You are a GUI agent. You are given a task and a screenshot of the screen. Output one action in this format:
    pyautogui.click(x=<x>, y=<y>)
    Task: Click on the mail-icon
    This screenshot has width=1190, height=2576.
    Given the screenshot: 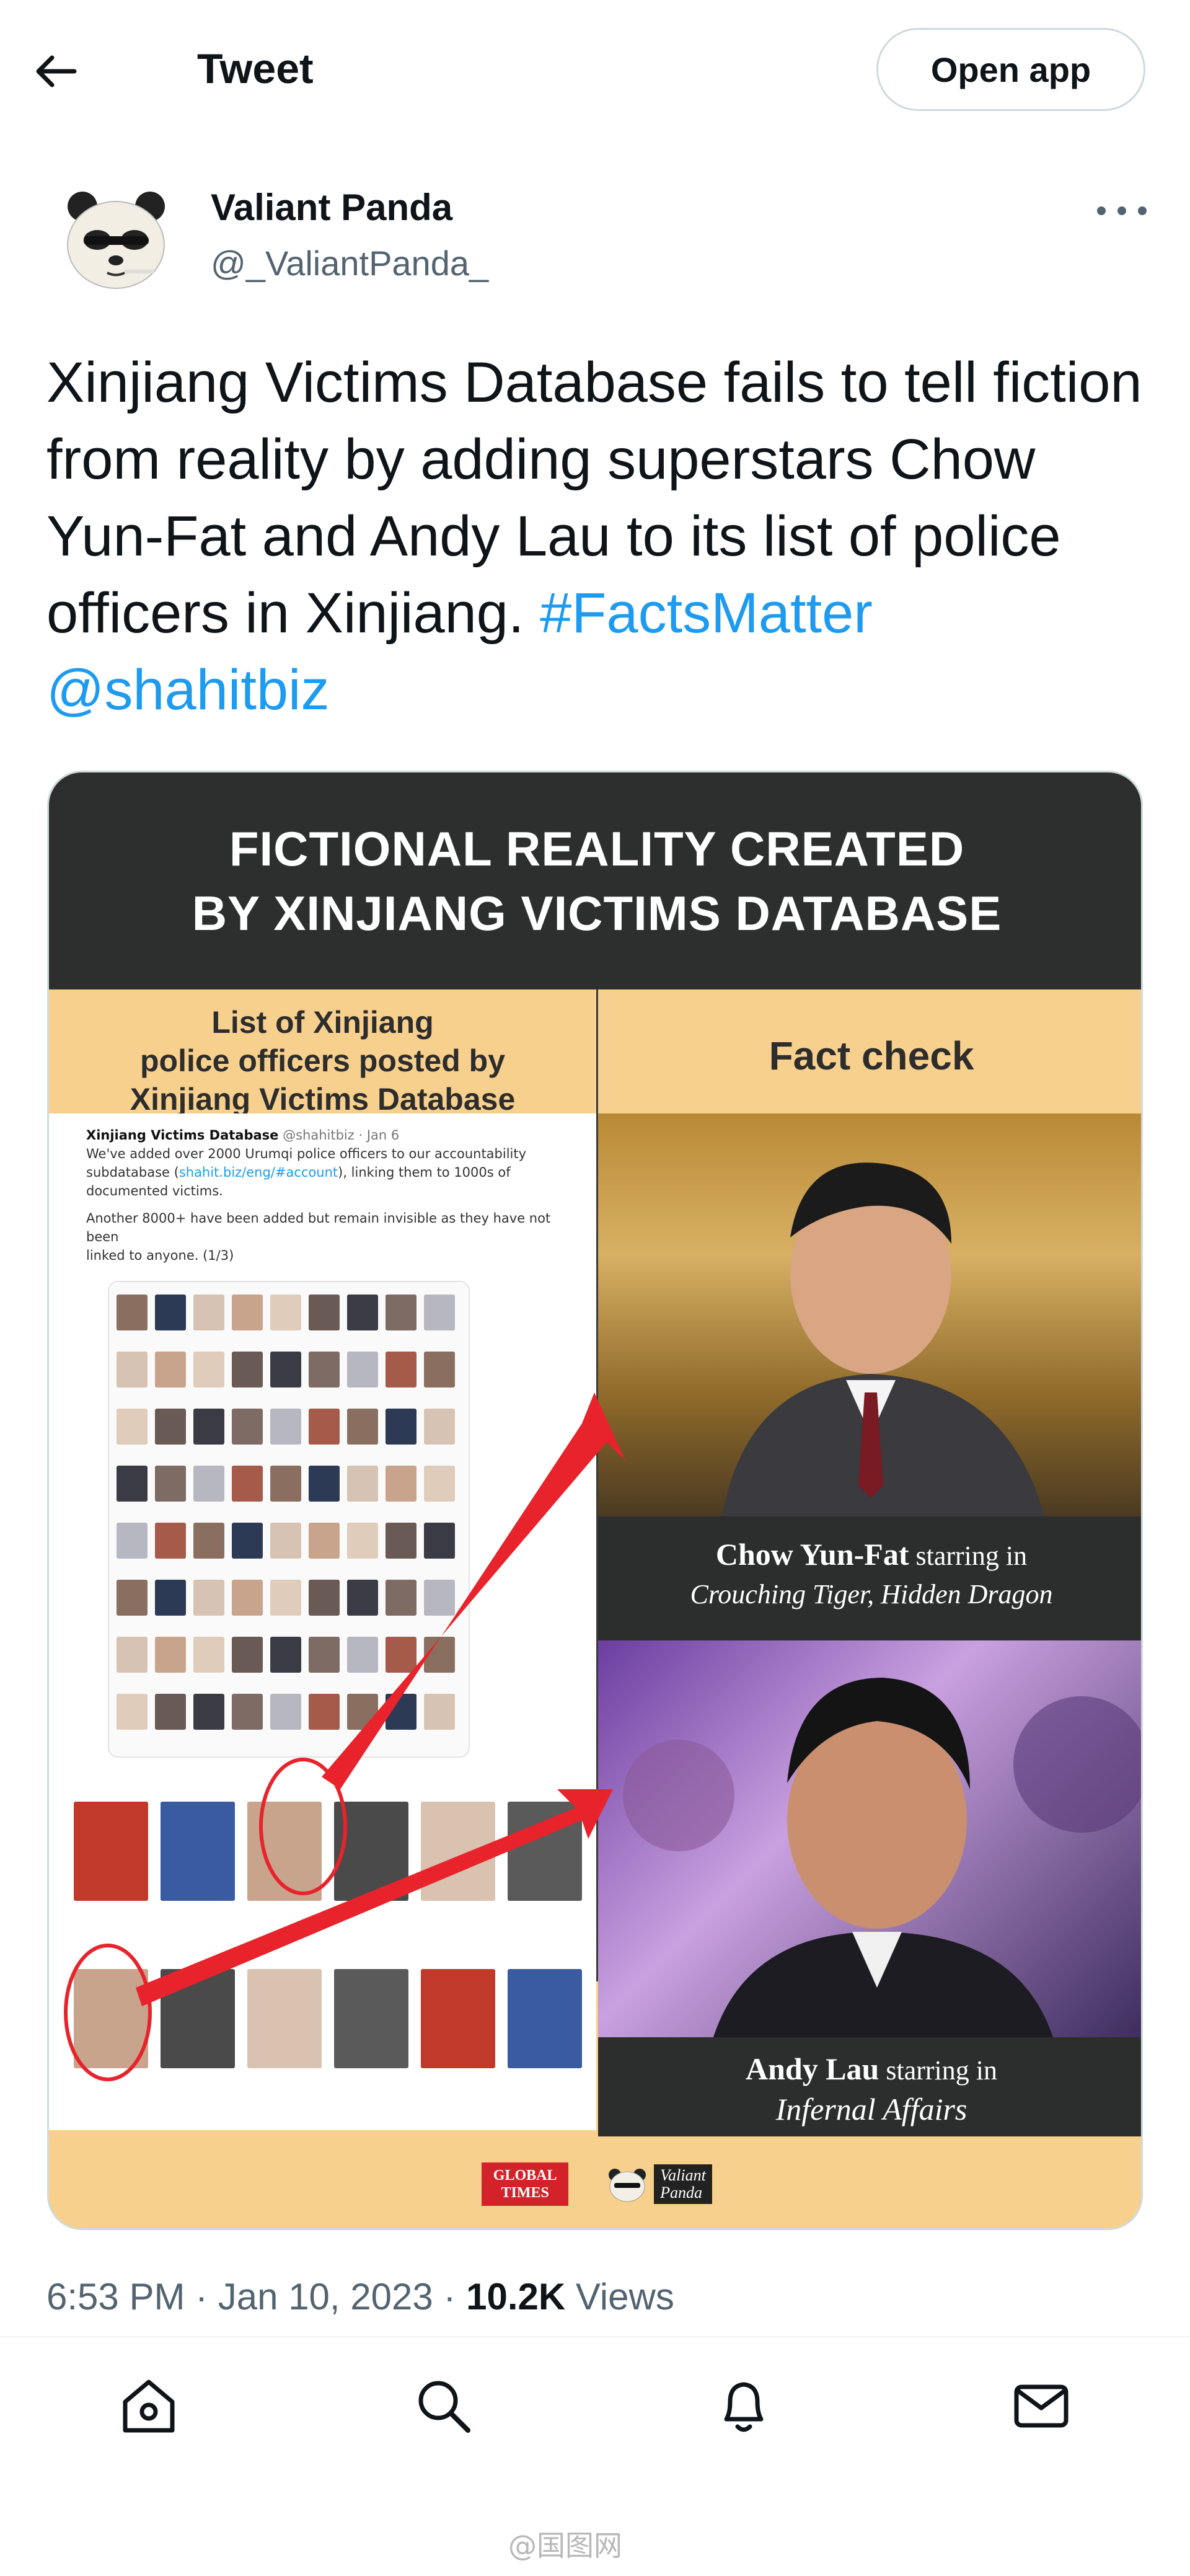 What is the action you would take?
    pyautogui.click(x=1041, y=2406)
    